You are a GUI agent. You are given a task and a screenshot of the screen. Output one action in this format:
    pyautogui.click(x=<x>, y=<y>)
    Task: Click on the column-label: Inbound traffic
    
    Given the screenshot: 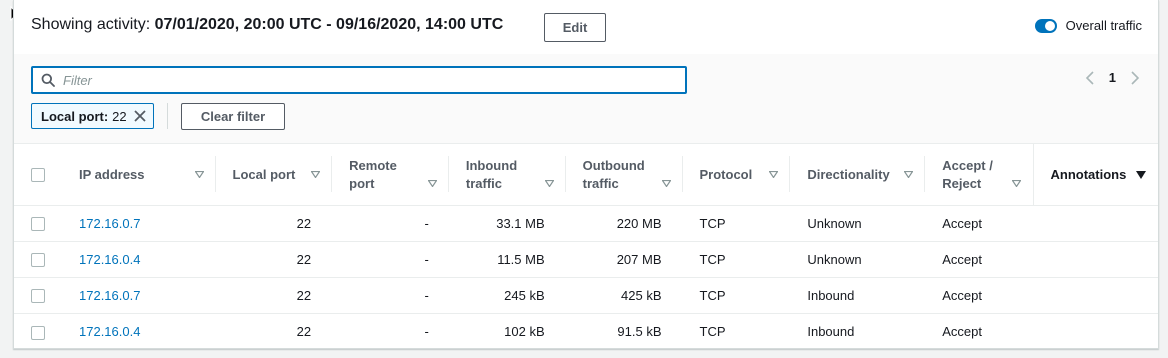 What is the action you would take?
    pyautogui.click(x=491, y=174)
    